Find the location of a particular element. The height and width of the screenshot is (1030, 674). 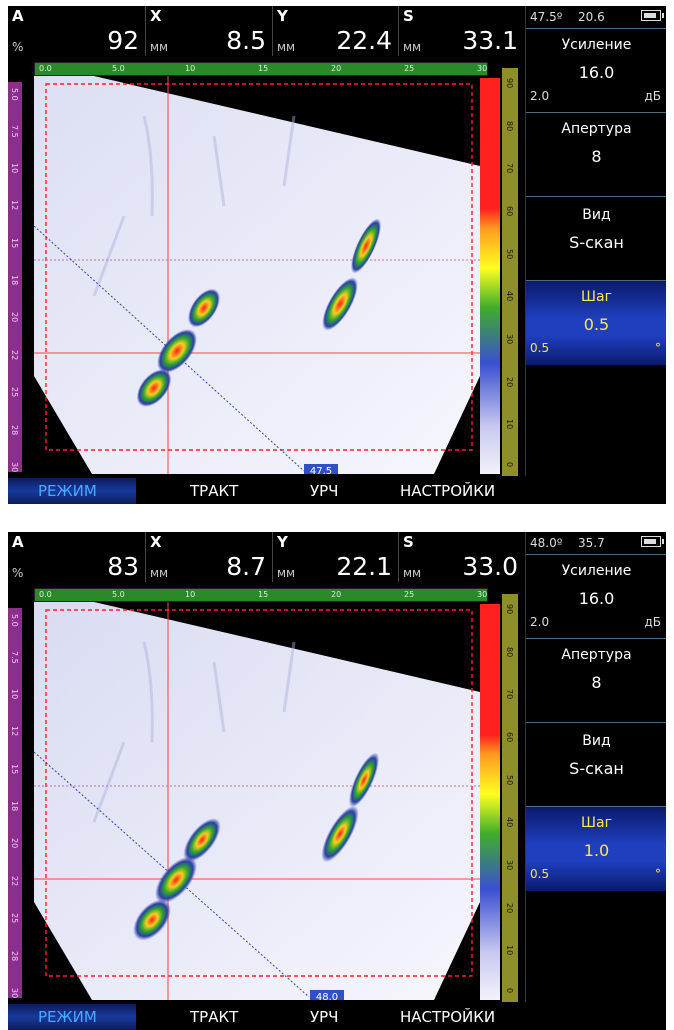

param-title: Шаг is located at coordinates (596, 823).